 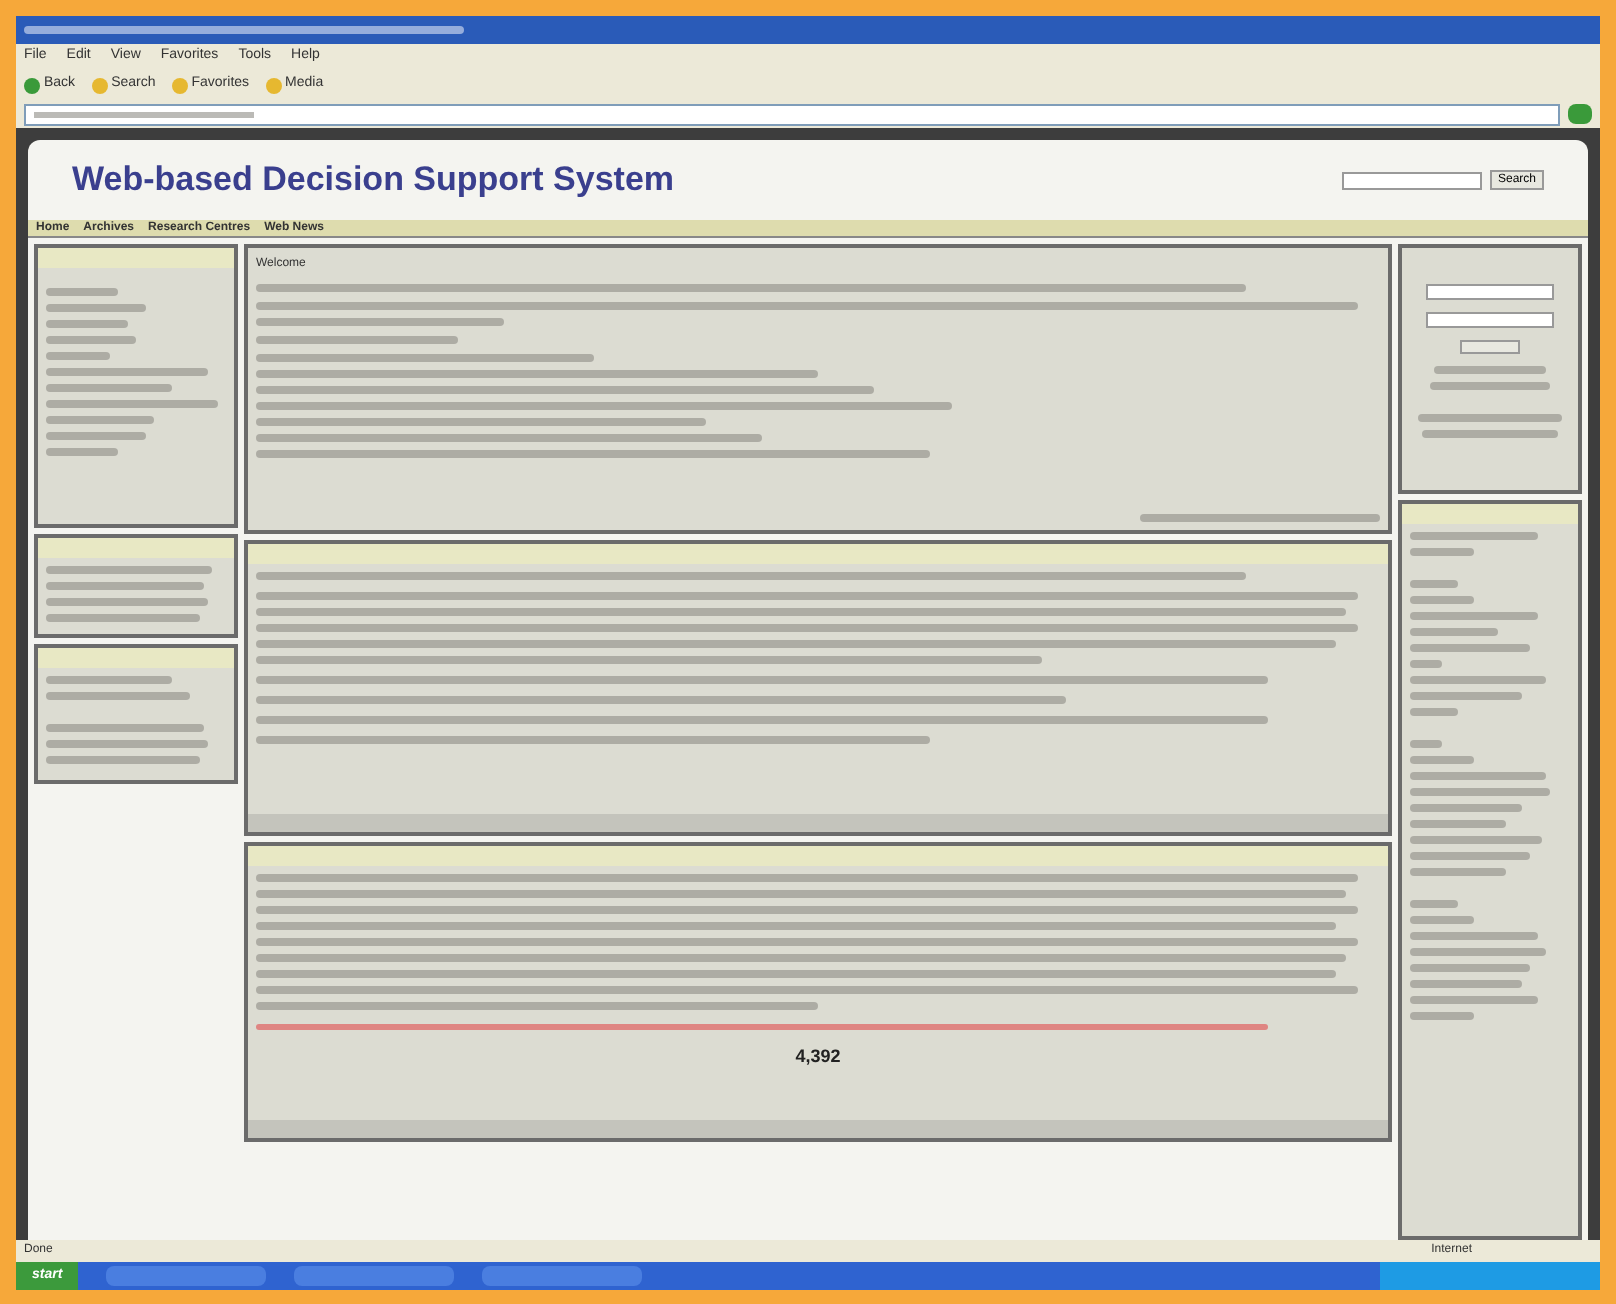 I want to click on total-count: 4,392, so click(x=818, y=1057).